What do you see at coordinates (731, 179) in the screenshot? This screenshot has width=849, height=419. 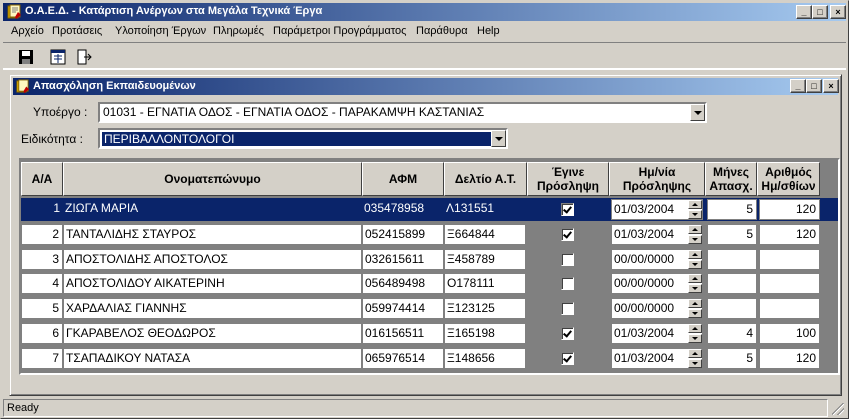 I see `header-months: Μήνες Απασχ.` at bounding box center [731, 179].